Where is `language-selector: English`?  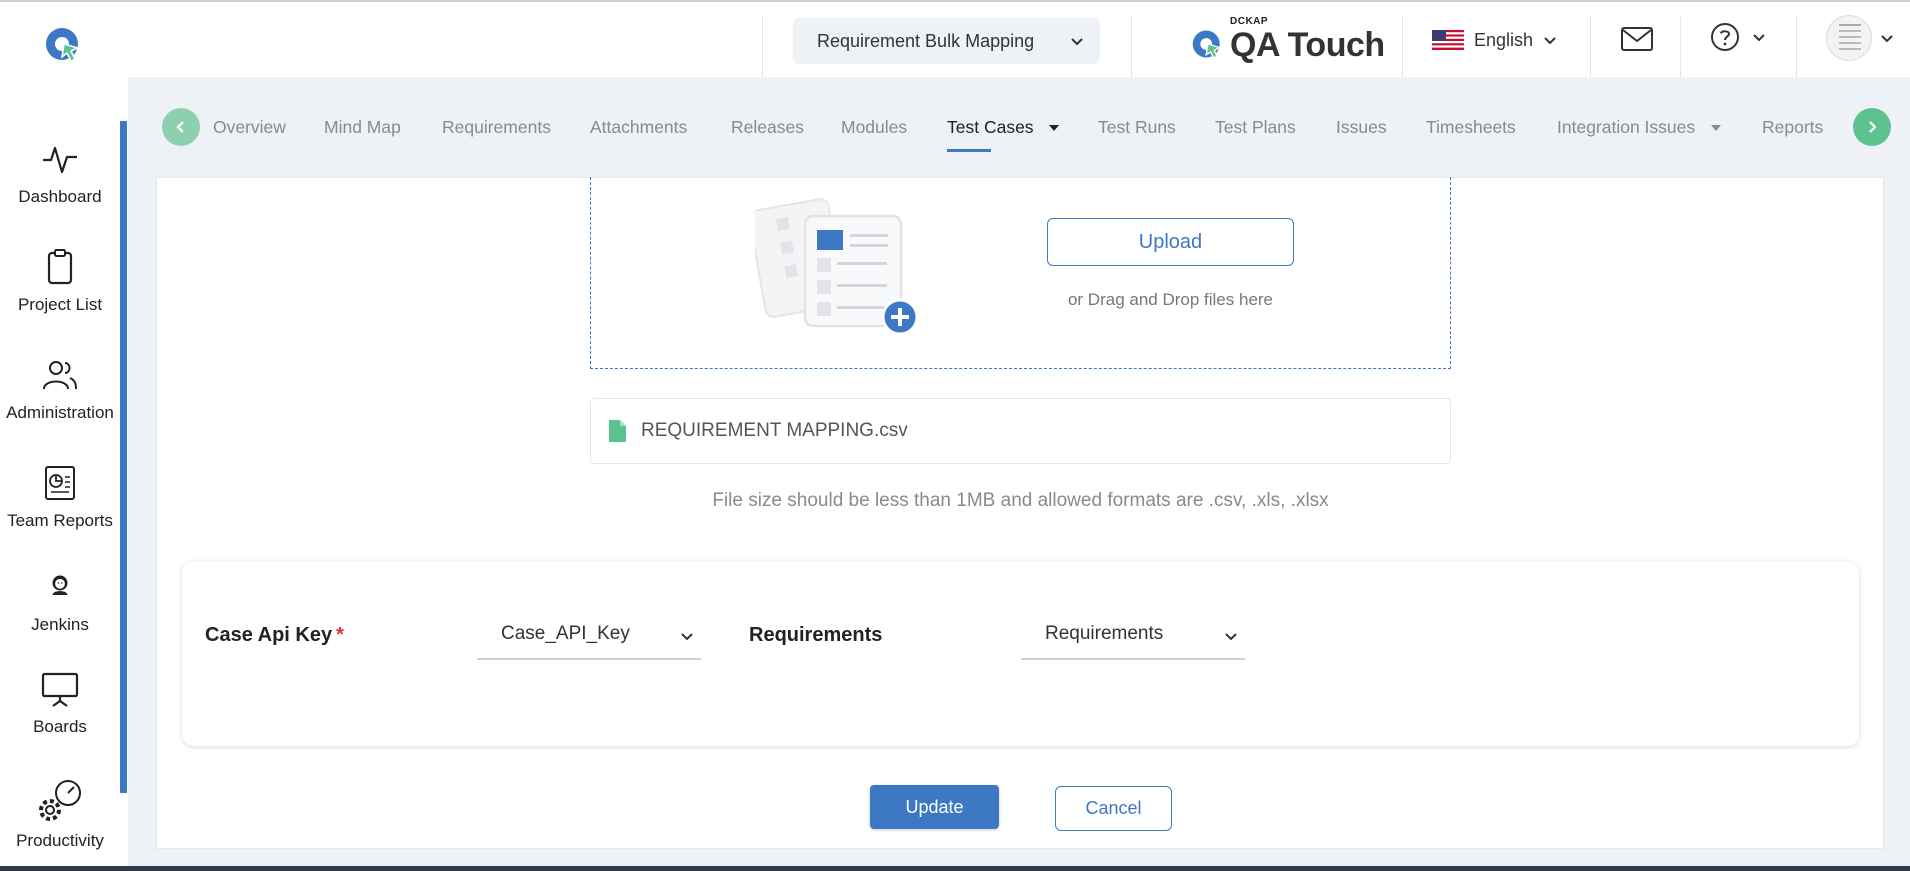 language-selector: English is located at coordinates (1494, 40).